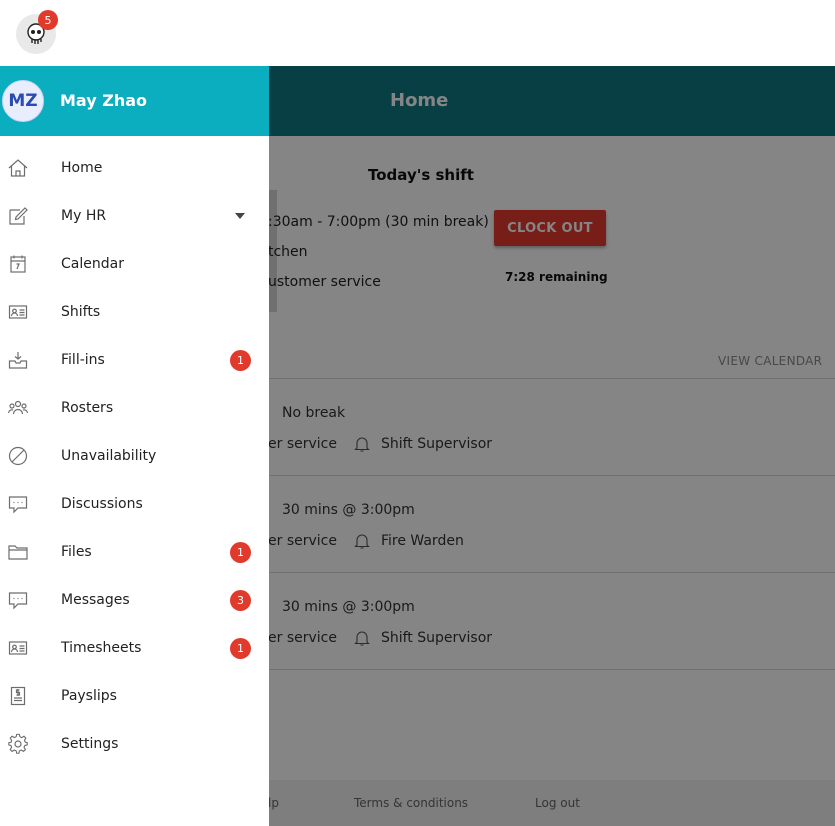 This screenshot has width=835, height=826. What do you see at coordinates (134, 168) in the screenshot?
I see `sidebar-item-home: Home` at bounding box center [134, 168].